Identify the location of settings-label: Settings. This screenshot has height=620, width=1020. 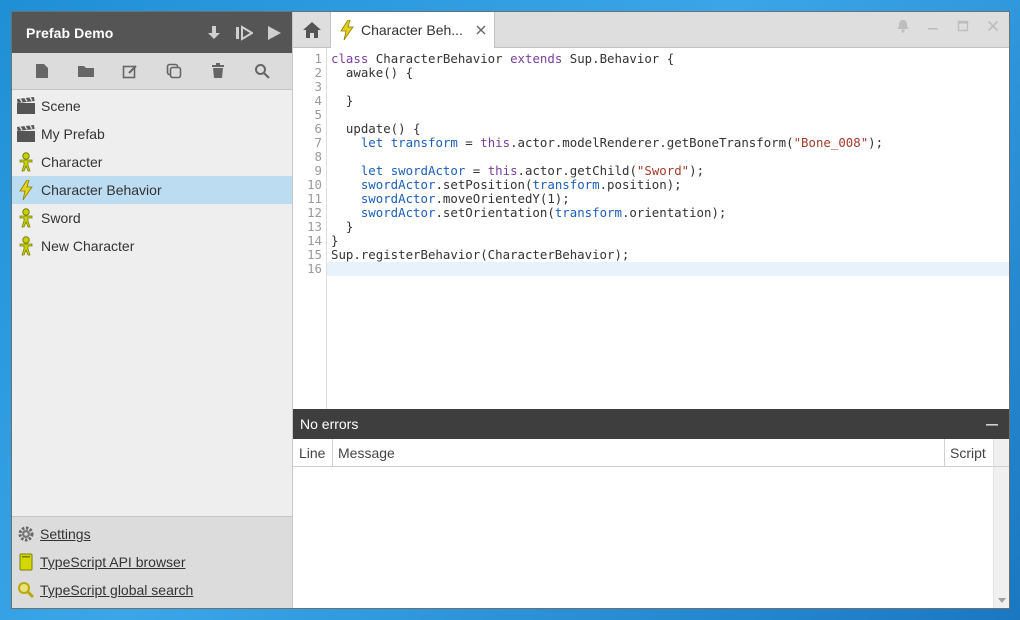
(65, 534).